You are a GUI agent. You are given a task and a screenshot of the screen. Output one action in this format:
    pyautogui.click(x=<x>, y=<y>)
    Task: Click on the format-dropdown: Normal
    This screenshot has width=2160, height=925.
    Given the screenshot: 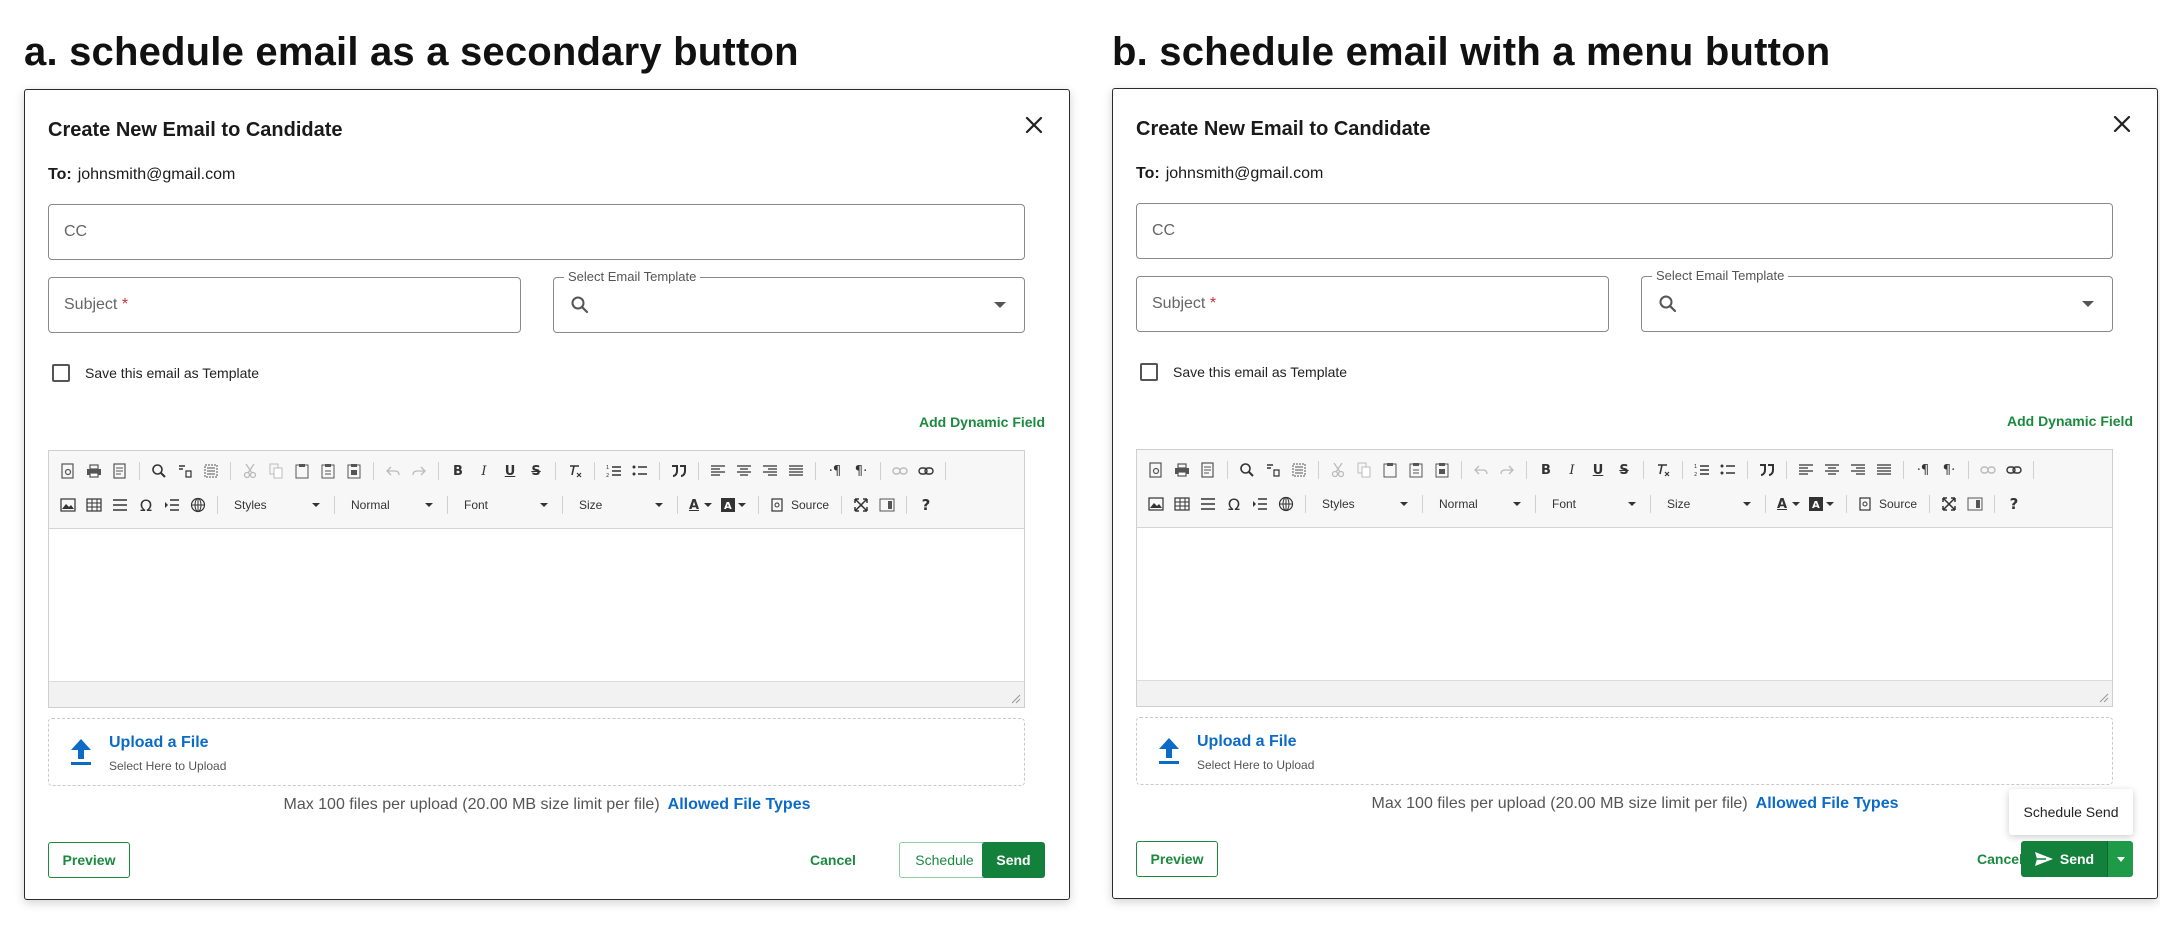 What is the action you would take?
    pyautogui.click(x=391, y=505)
    